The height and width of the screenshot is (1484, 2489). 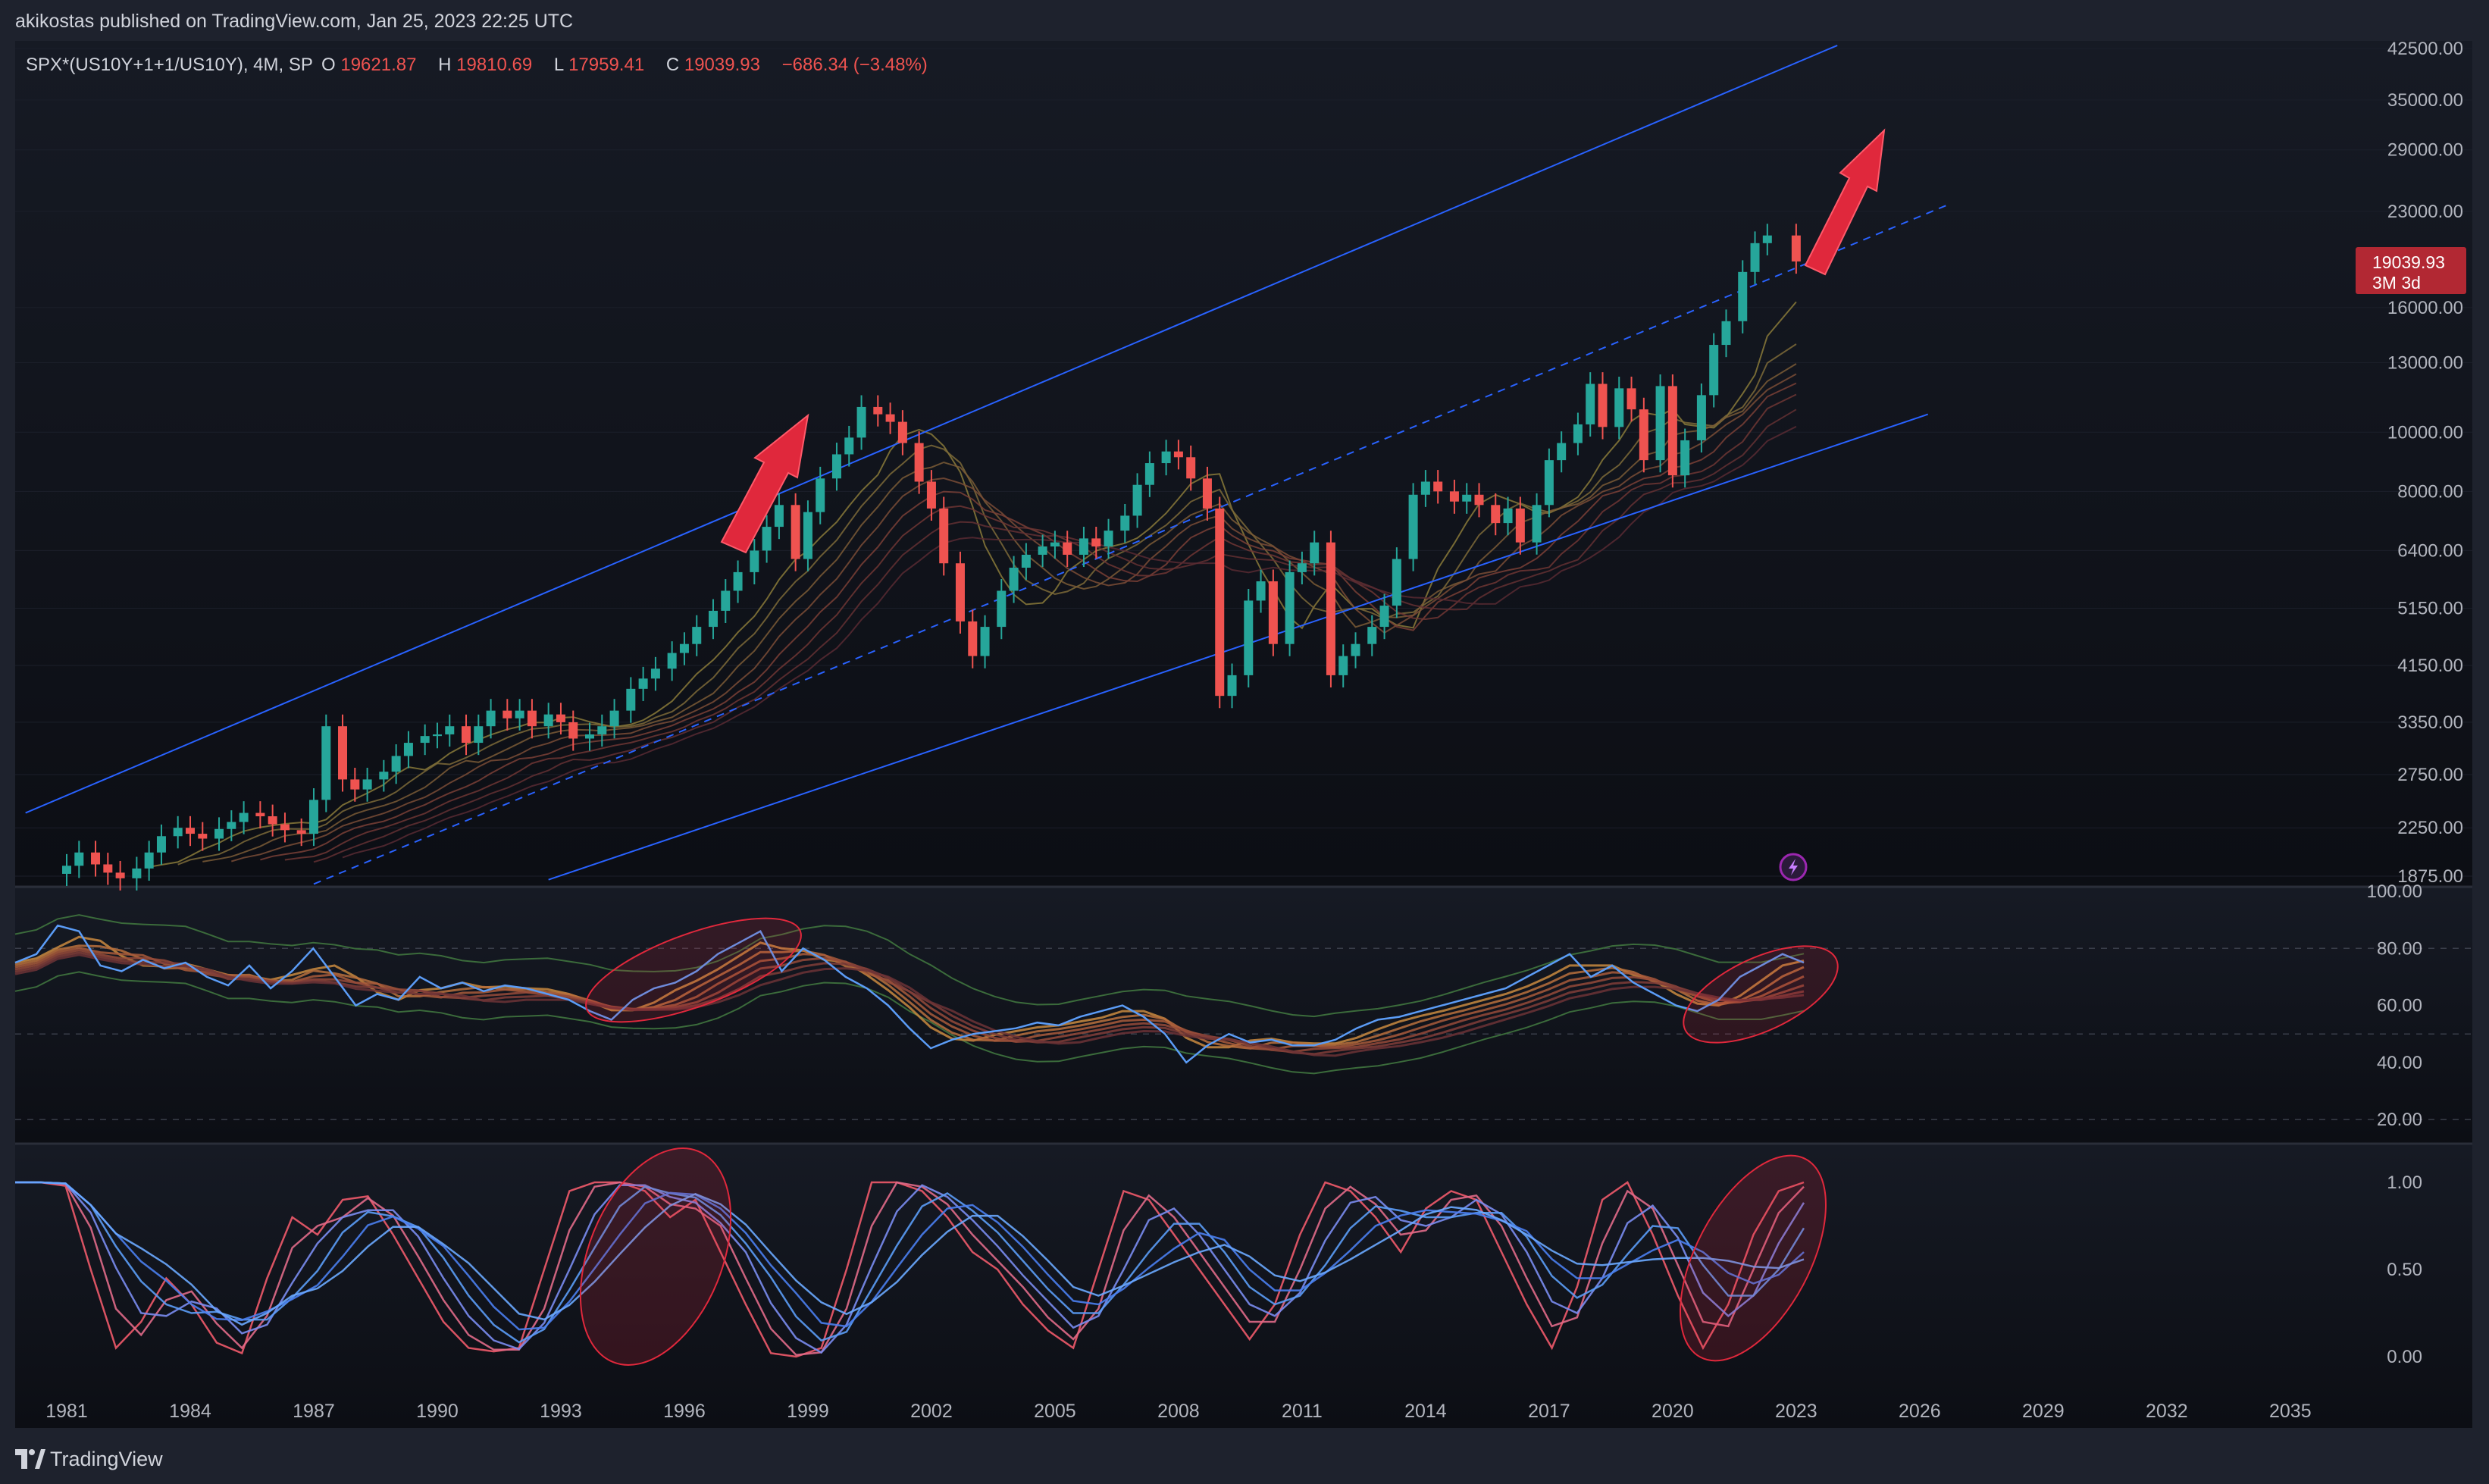 What do you see at coordinates (1549, 1412) in the screenshot?
I see `time-tick-label: 2017` at bounding box center [1549, 1412].